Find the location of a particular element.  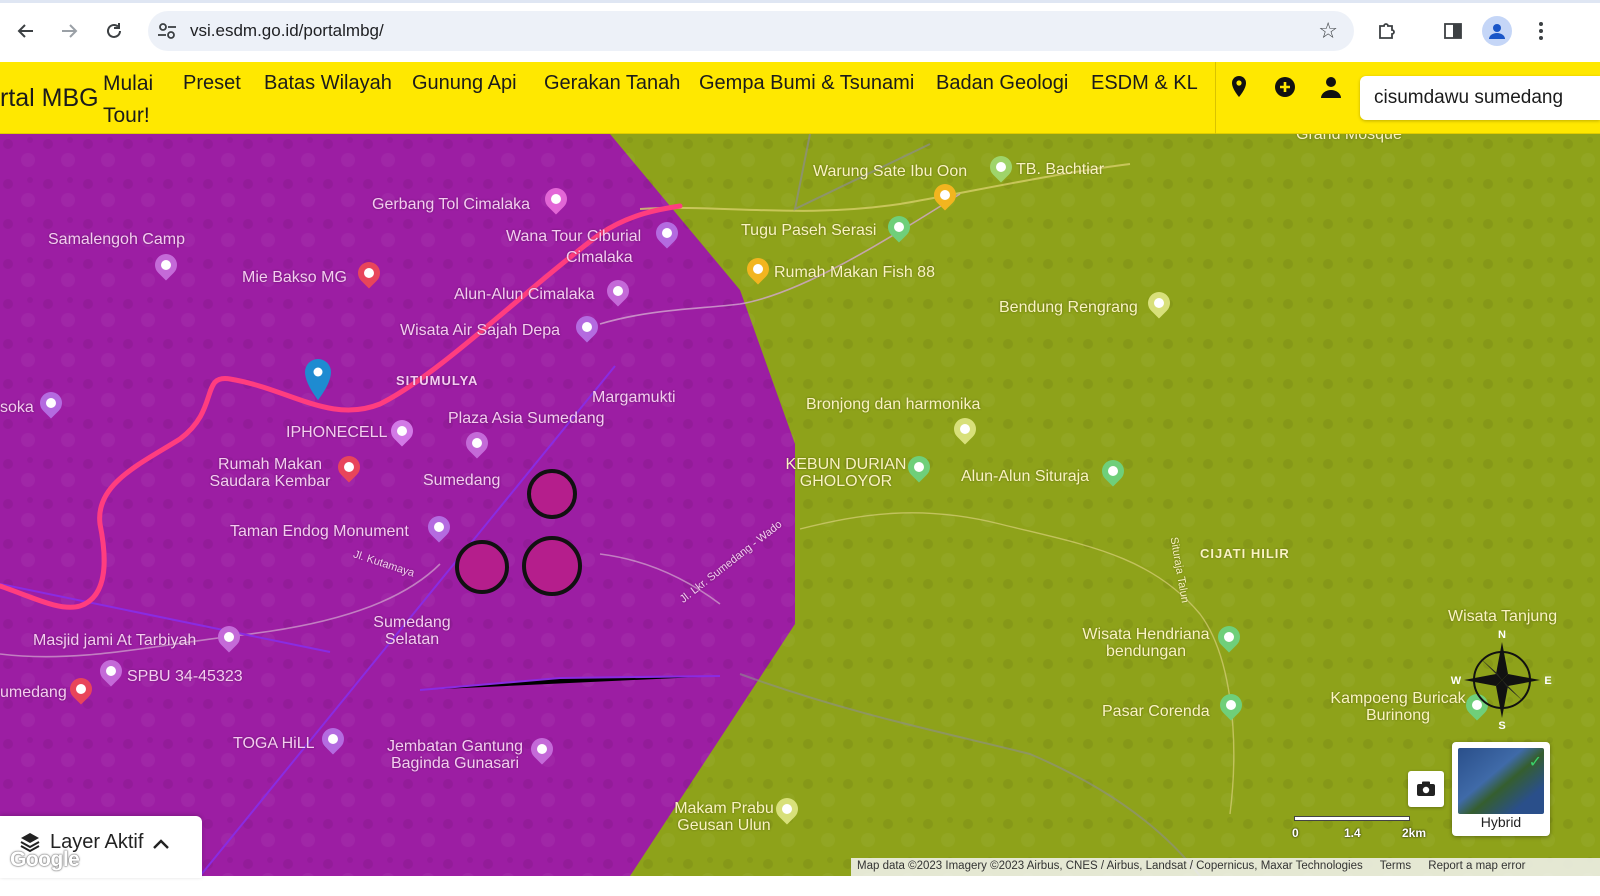

place-label: Makam Prabu Geusan Ulun is located at coordinates (724, 817).